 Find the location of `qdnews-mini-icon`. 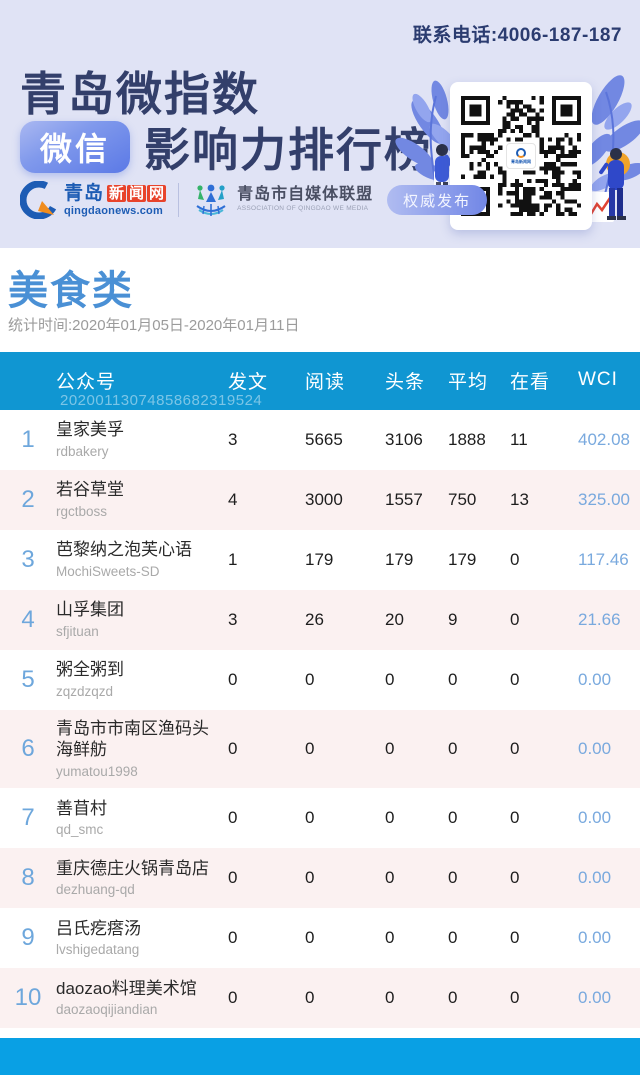

qdnews-mini-icon is located at coordinates (521, 152).